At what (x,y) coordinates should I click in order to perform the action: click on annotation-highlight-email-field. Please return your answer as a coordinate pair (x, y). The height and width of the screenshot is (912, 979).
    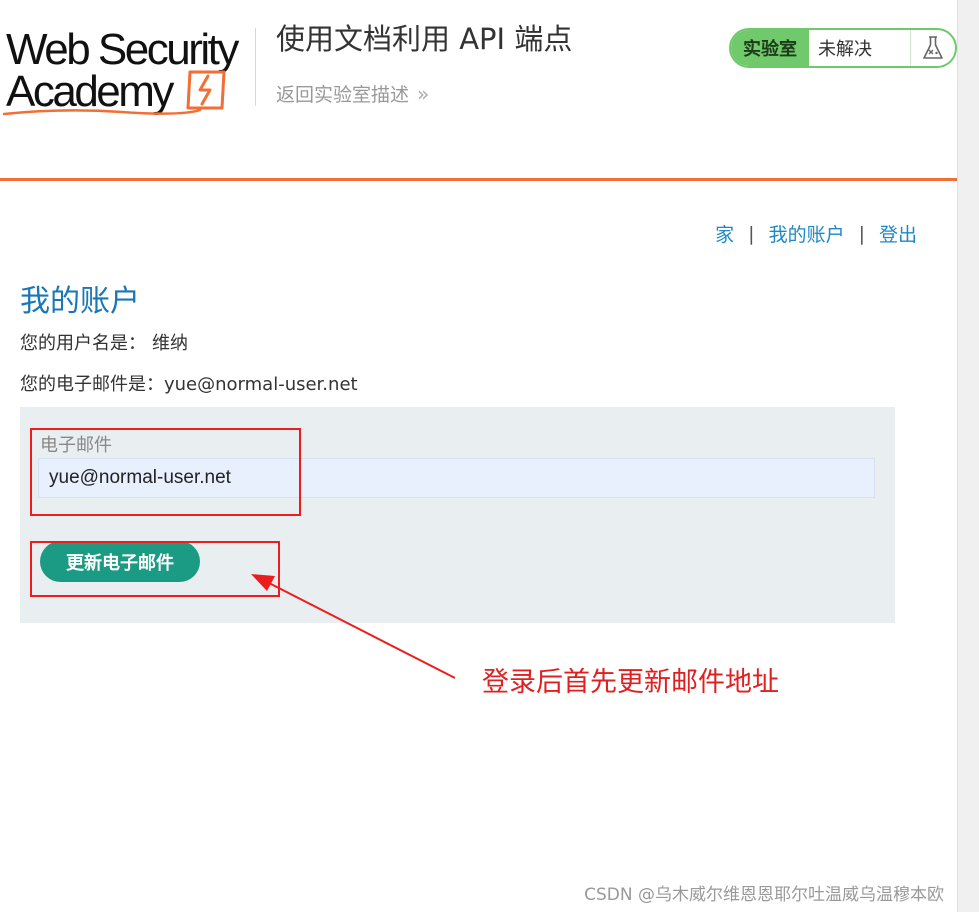
    Looking at the image, I should click on (165, 472).